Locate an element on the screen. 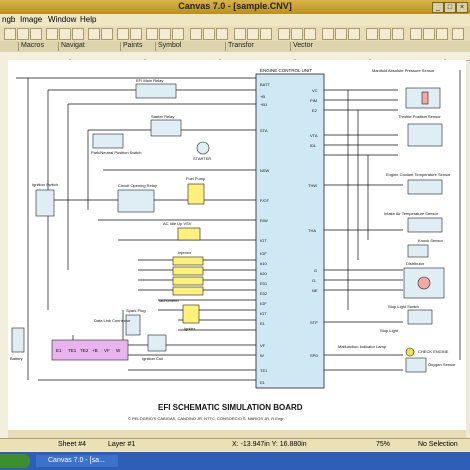 The image size is (470, 470). ecu-pin-label: THW is located at coordinates (312, 185).